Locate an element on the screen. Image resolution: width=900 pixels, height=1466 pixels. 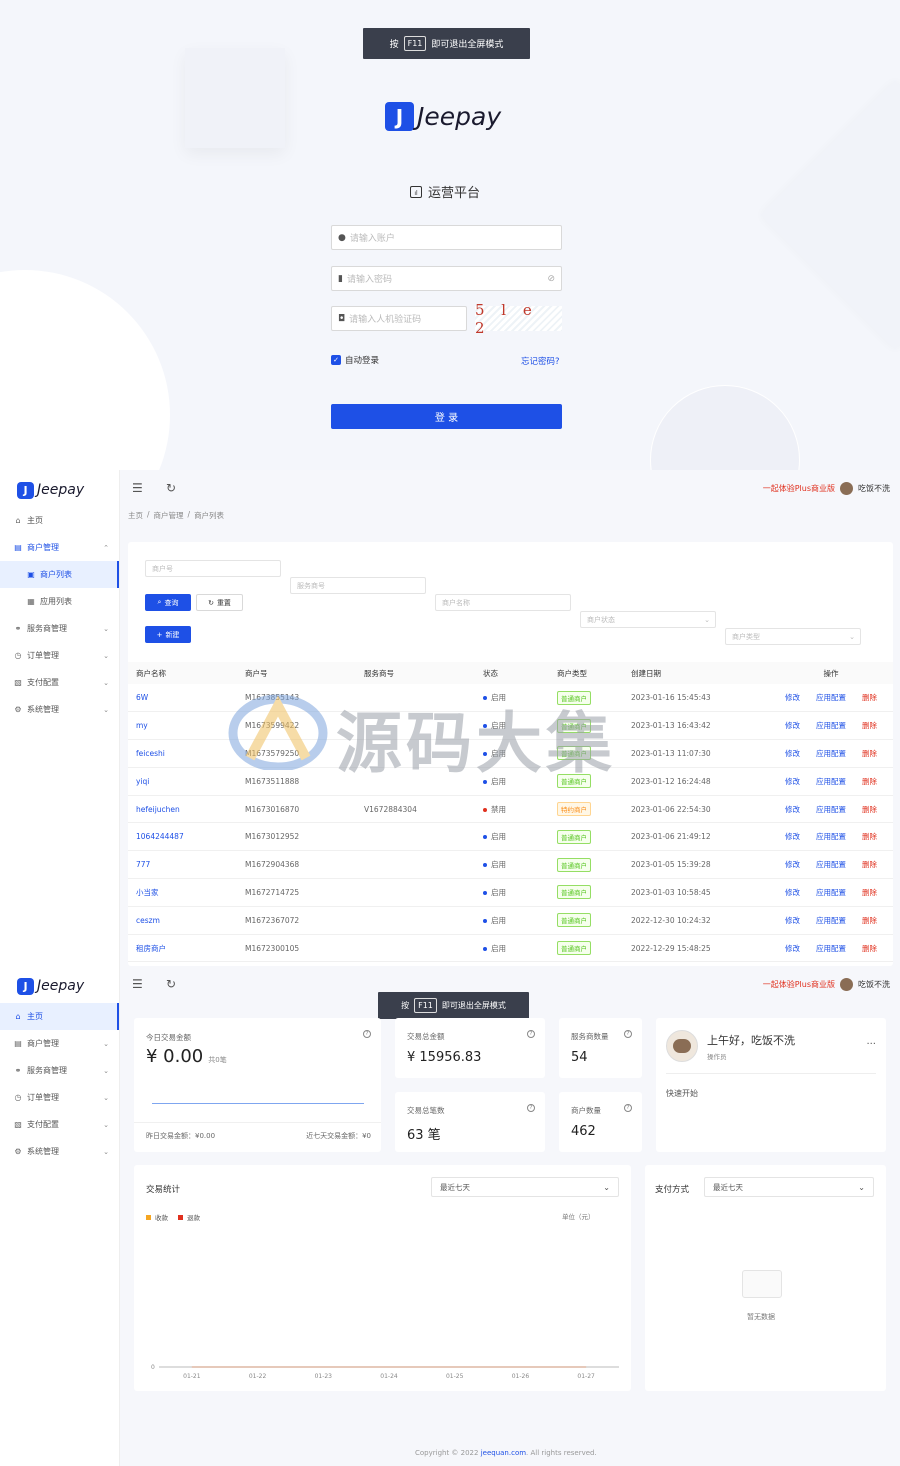
sidebar-item-merchant-mgmt: ▤ 商户管理 ⌄ is located at coordinates (59, 1043).